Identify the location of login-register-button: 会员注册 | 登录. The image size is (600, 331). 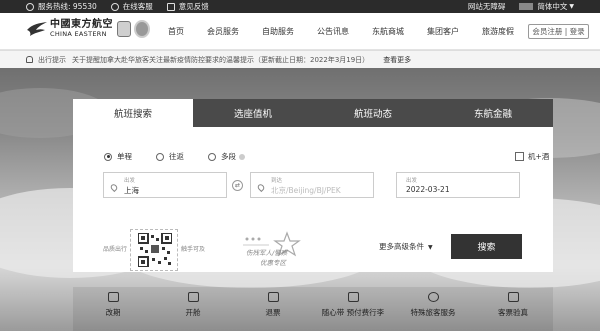
(558, 31).